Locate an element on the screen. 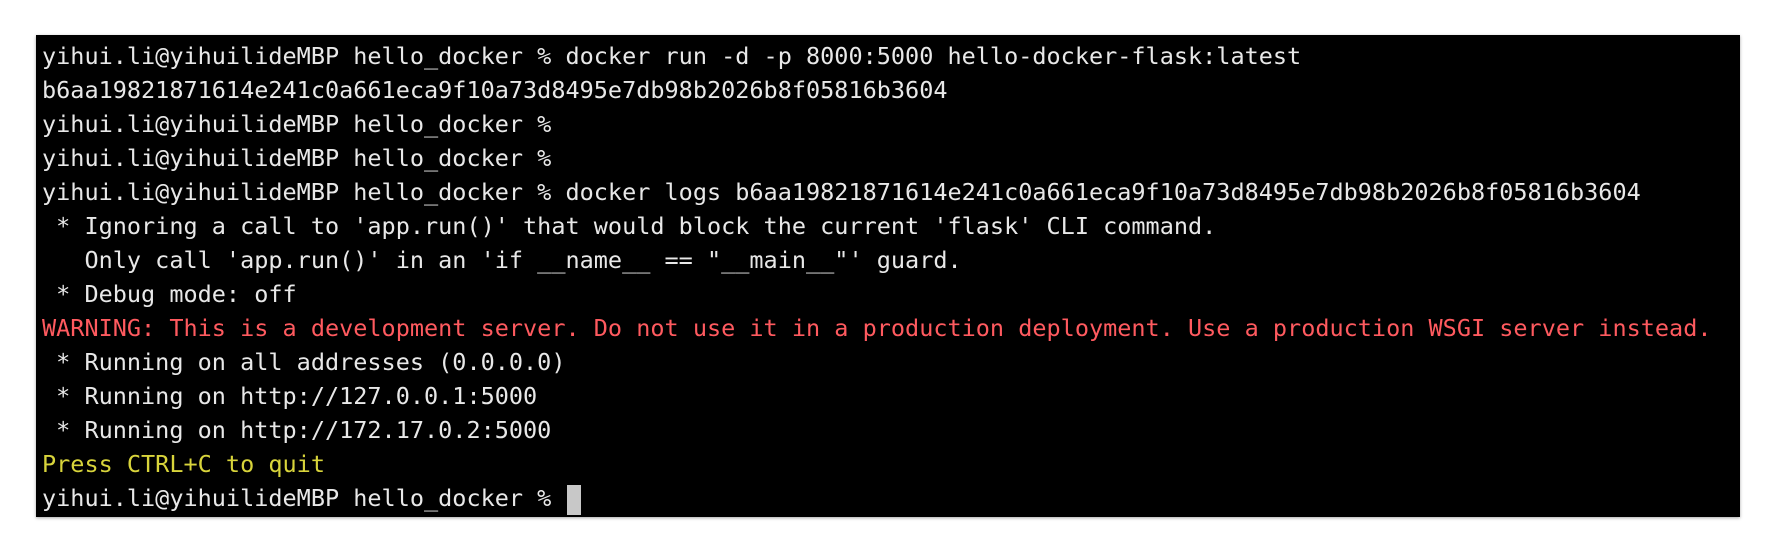 The width and height of the screenshot is (1776, 554). terminal-line-log: * Running on http://172.17.0.2:5000 is located at coordinates (297, 430).